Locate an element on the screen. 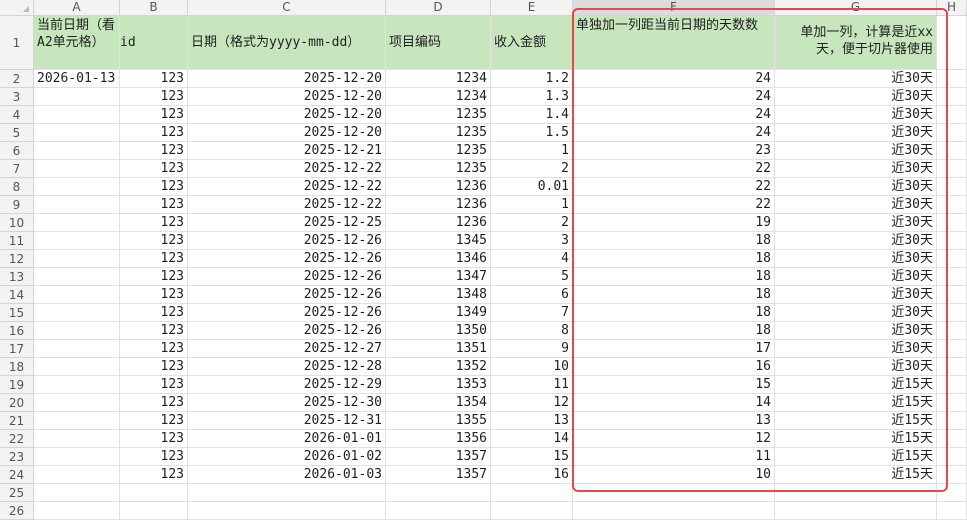 This screenshot has width=967, height=520. row-header: 22 is located at coordinates (17, 439).